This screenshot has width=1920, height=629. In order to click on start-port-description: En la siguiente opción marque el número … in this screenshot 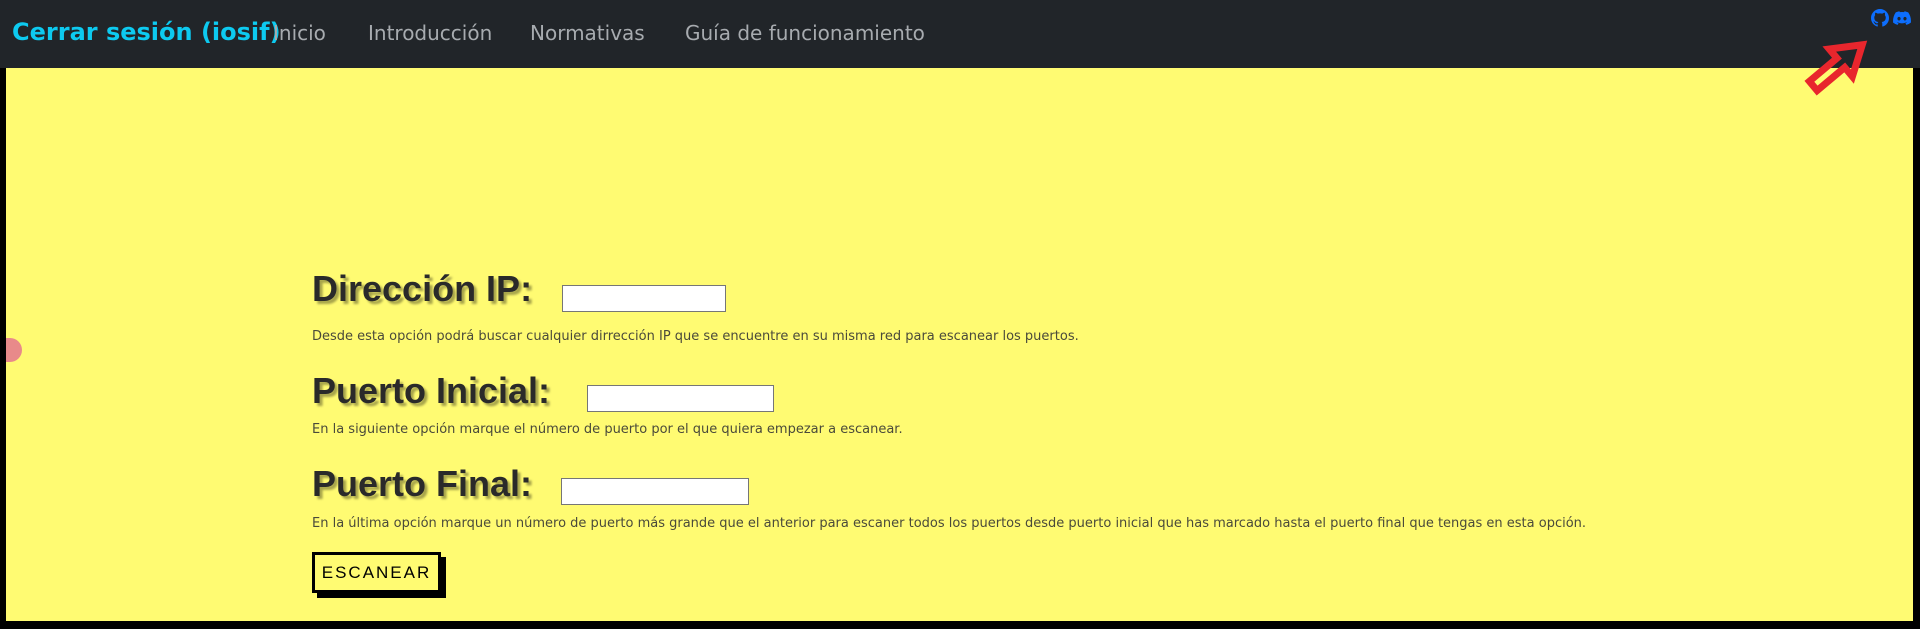, I will do `click(607, 429)`.